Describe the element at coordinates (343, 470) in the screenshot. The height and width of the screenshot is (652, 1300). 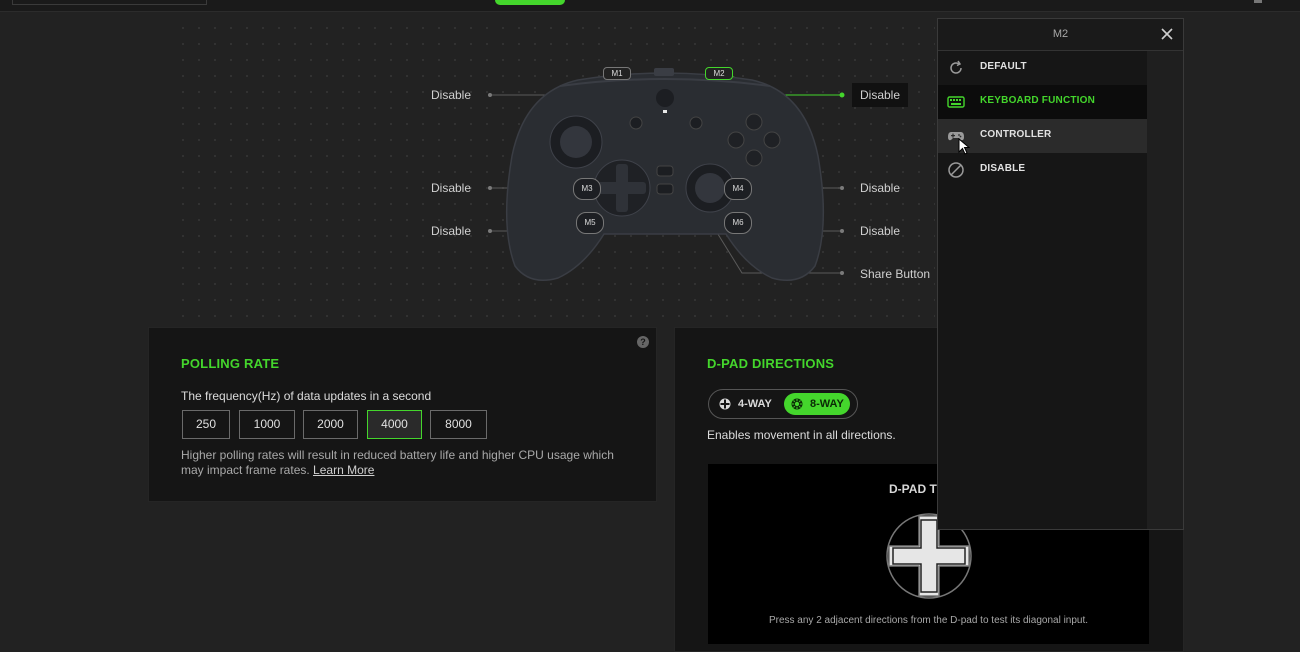
I see `learn-more-link: Learn More` at that location.